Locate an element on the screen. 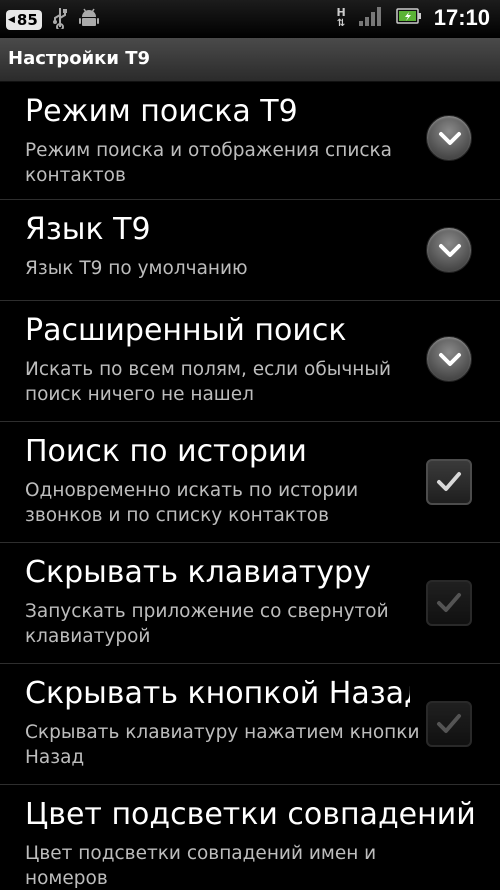 The image size is (500, 890). network-type-label: H is located at coordinates (341, 12).